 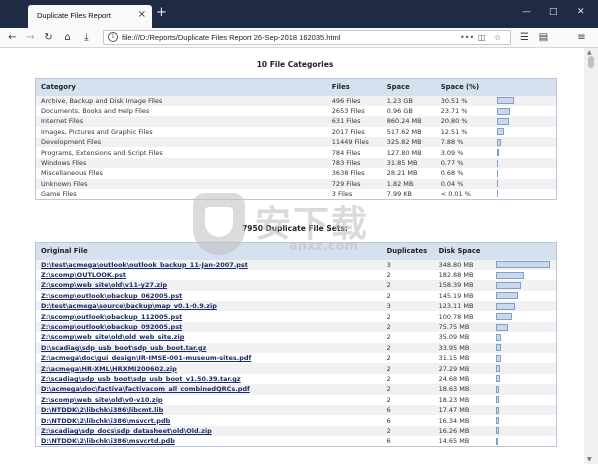 I want to click on duplicate-file-link: Z:\scomp\OUTLOOK.pst, so click(x=83, y=275).